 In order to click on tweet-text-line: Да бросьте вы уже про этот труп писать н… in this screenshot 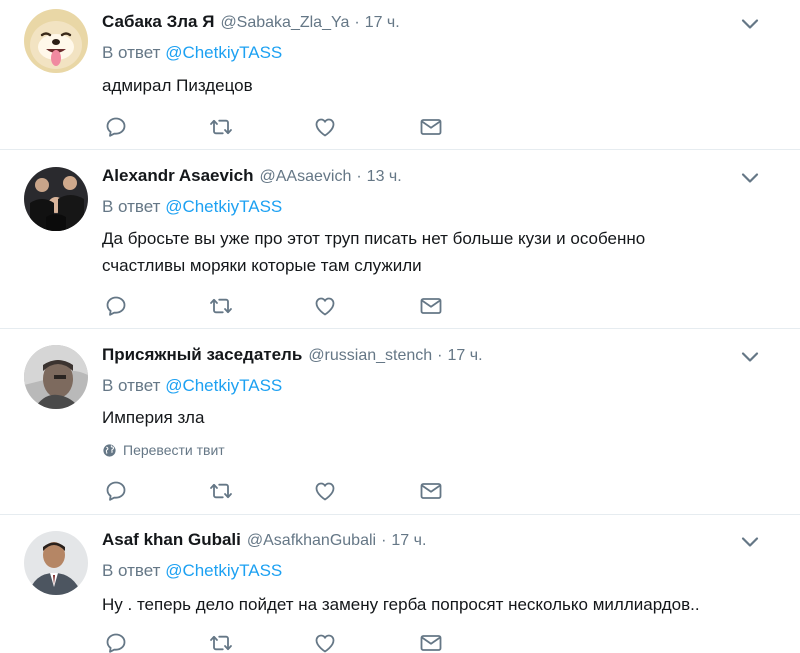, I will do `click(374, 238)`.